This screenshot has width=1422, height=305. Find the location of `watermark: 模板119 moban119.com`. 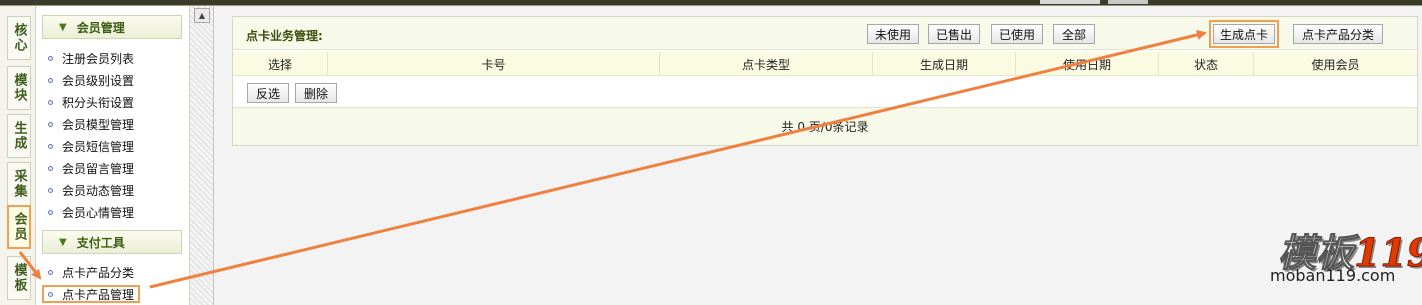

watermark: 模板119 moban119.com is located at coordinates (1346, 257).